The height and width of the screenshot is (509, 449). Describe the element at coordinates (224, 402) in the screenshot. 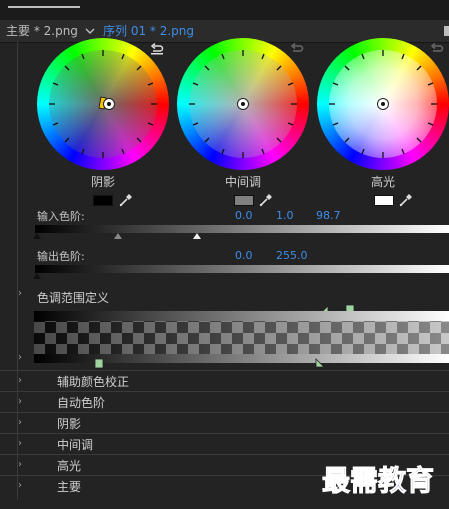

I see `section-auto-levels: › 自动色阶` at that location.